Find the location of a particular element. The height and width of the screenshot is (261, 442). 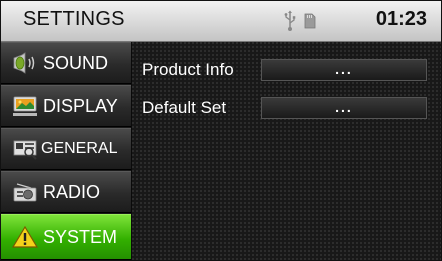

clock: 01:23 is located at coordinates (401, 19).